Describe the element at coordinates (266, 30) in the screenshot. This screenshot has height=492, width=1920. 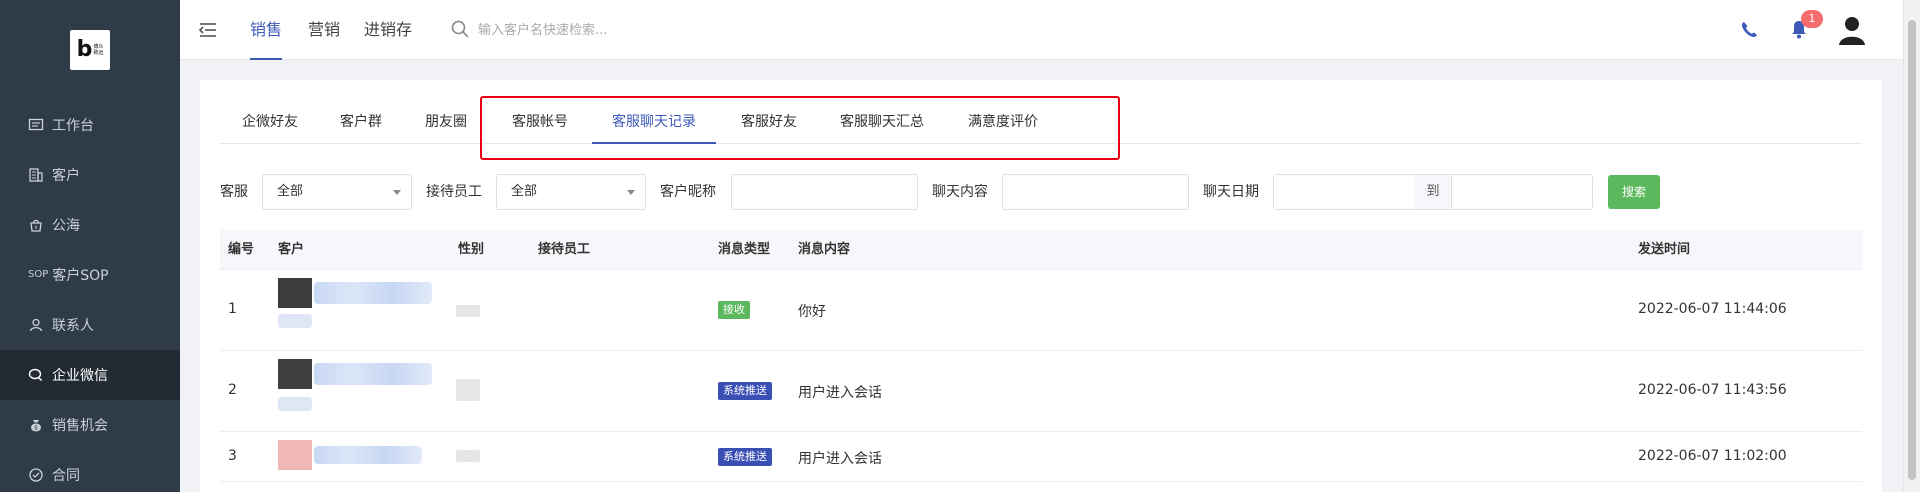
I see `top-tab-sales: 销售` at that location.